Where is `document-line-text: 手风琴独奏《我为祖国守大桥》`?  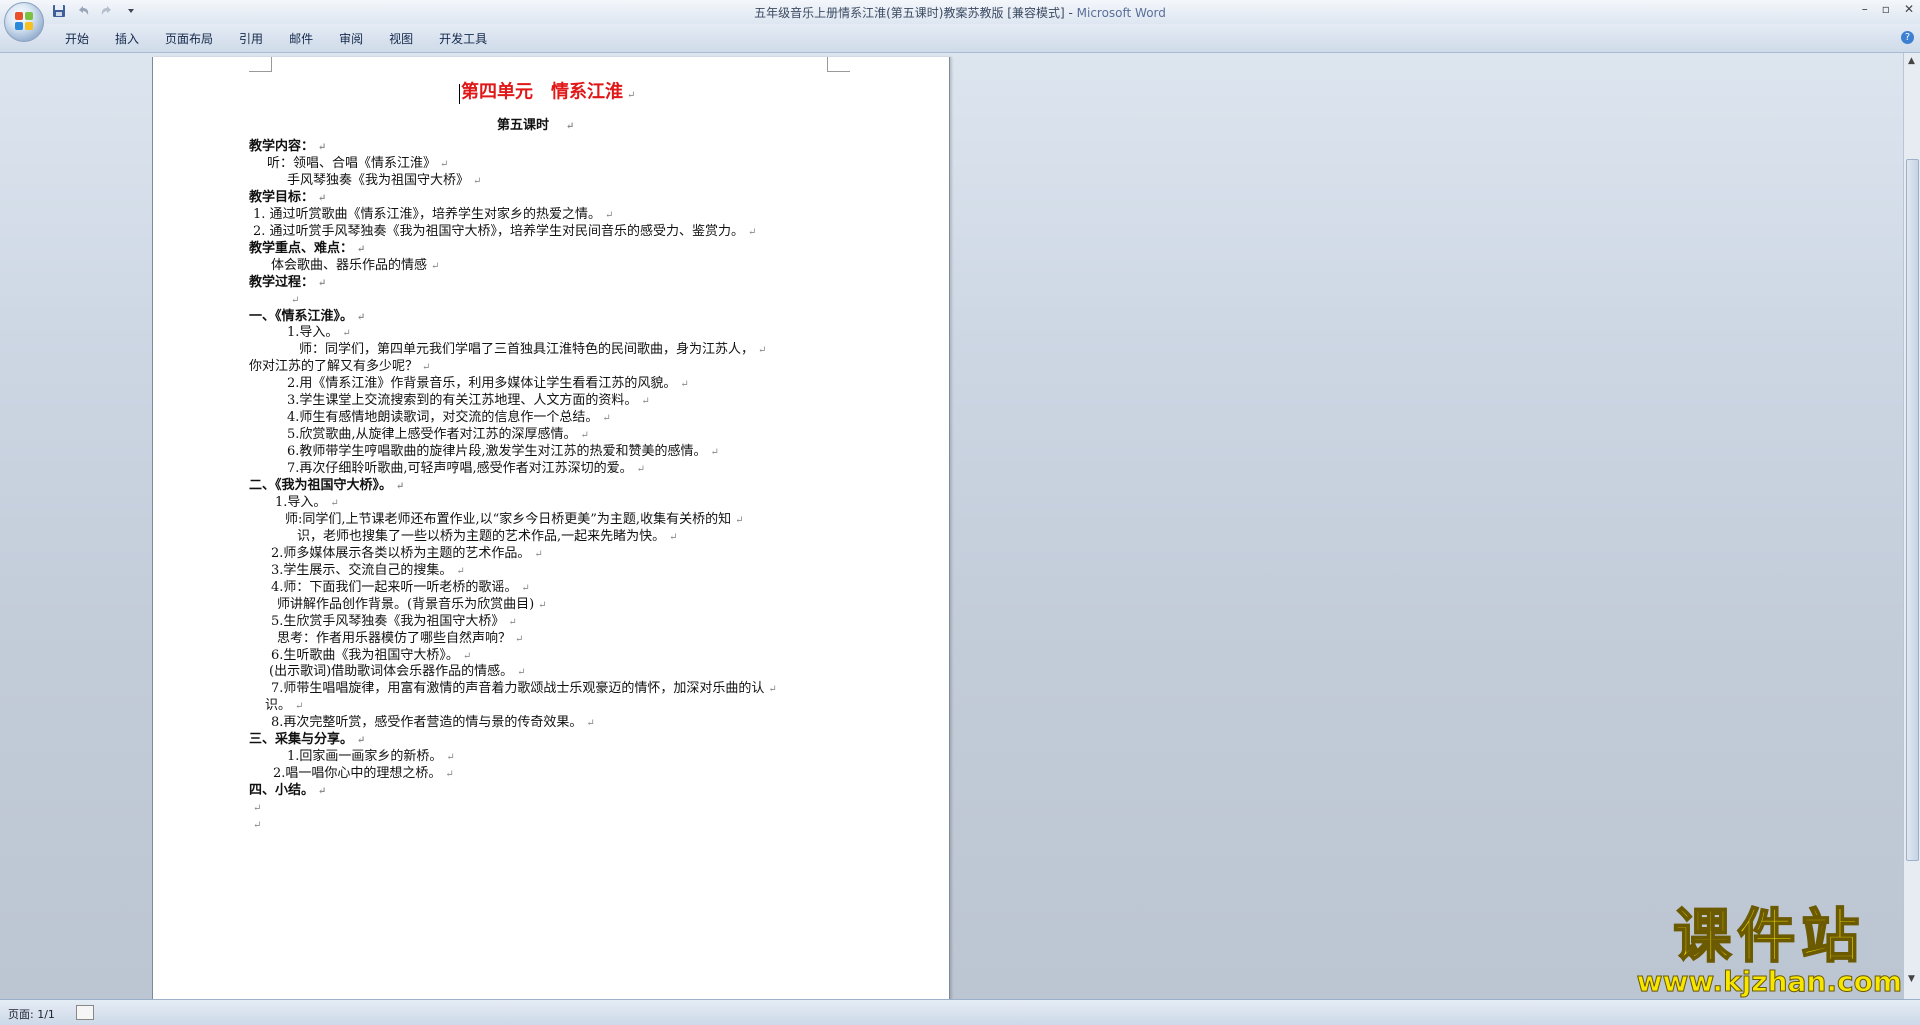 document-line-text: 手风琴独奏《我为祖国守大桥》 is located at coordinates (378, 180).